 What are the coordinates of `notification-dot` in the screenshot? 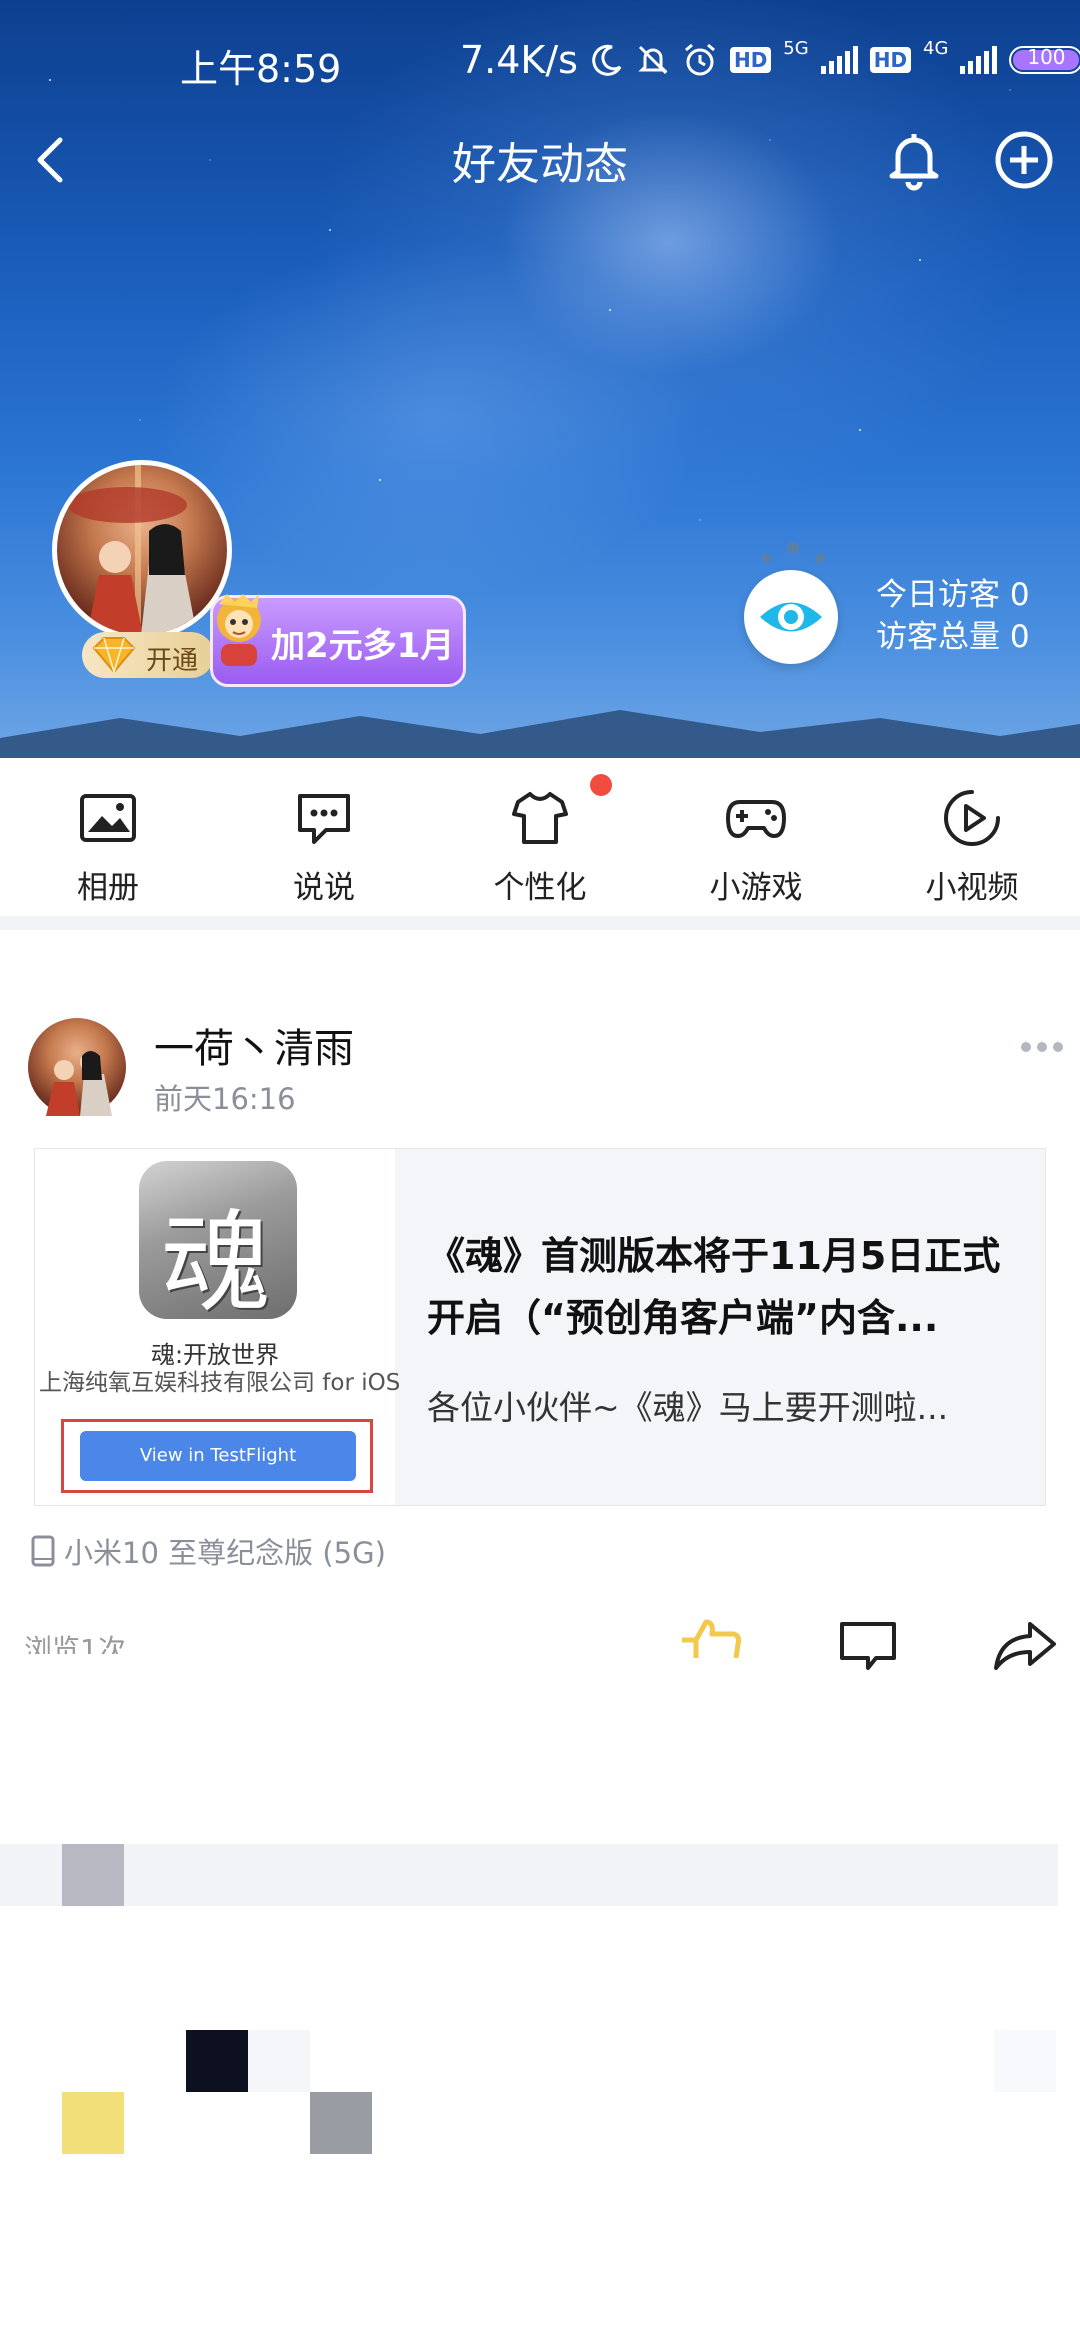 It's located at (601, 785).